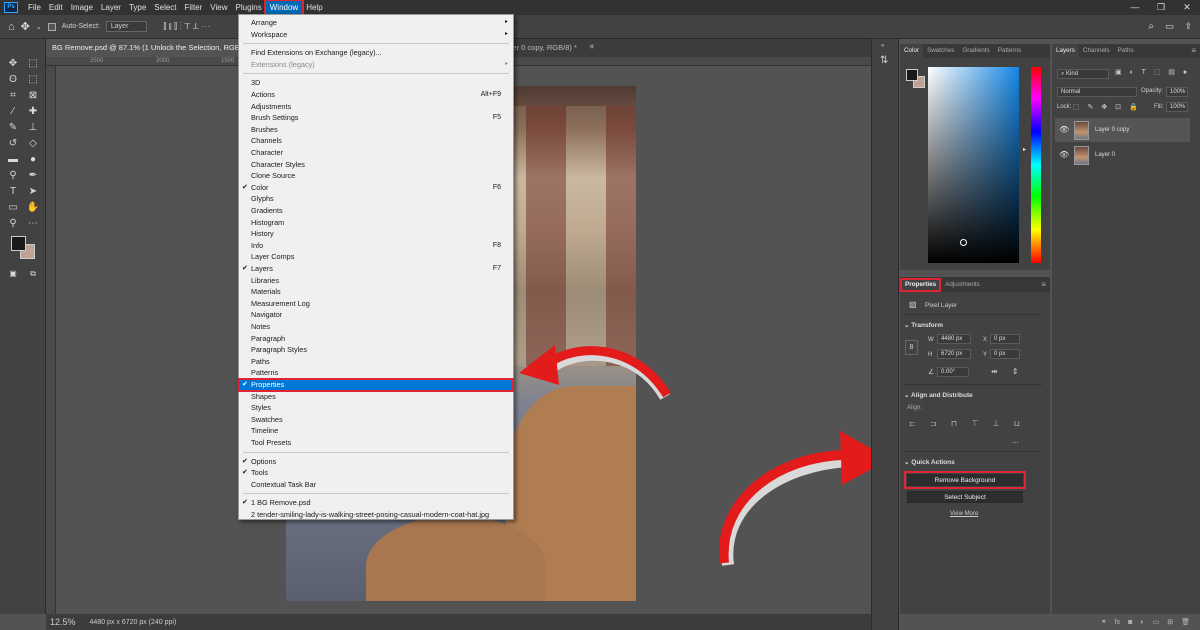 The width and height of the screenshot is (1200, 630). What do you see at coordinates (186, 26) in the screenshot?
I see `align-icons: ⫿ ⫾ ⫿ ⋮ ⊤ ⊥ ⋯` at bounding box center [186, 26].